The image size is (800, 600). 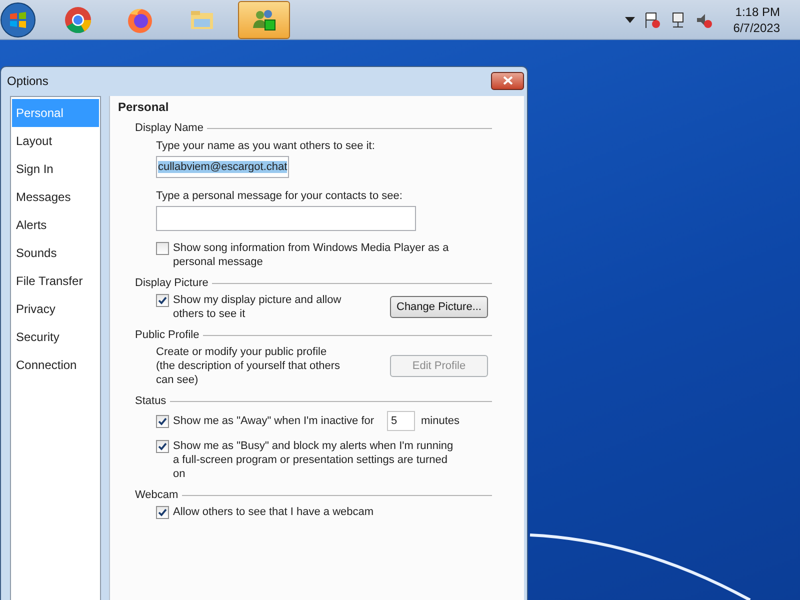 I want to click on clock-time: 1:18 PM, so click(x=757, y=12).